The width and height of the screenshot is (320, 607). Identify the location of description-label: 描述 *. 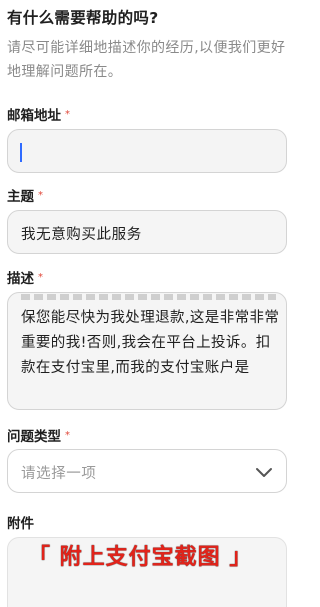
(25, 277).